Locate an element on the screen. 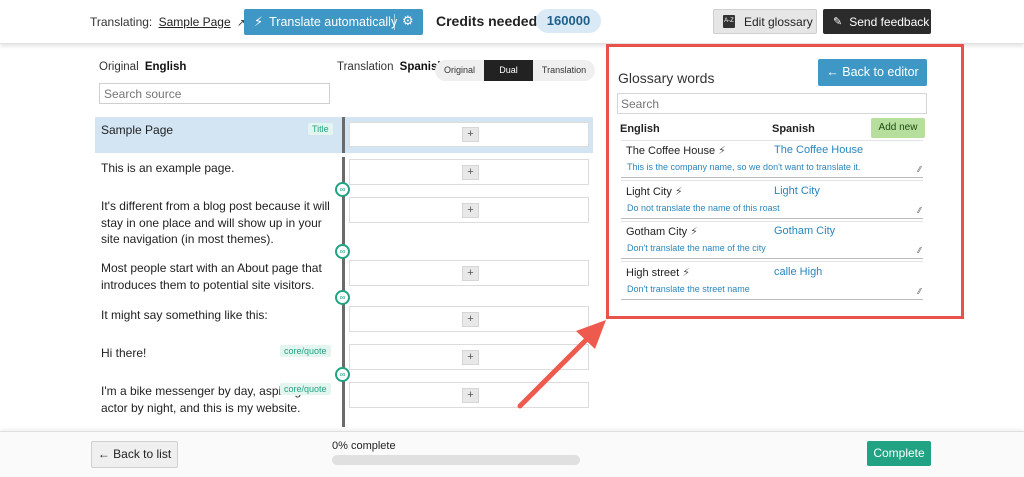  complete-button: Complete is located at coordinates (899, 453).